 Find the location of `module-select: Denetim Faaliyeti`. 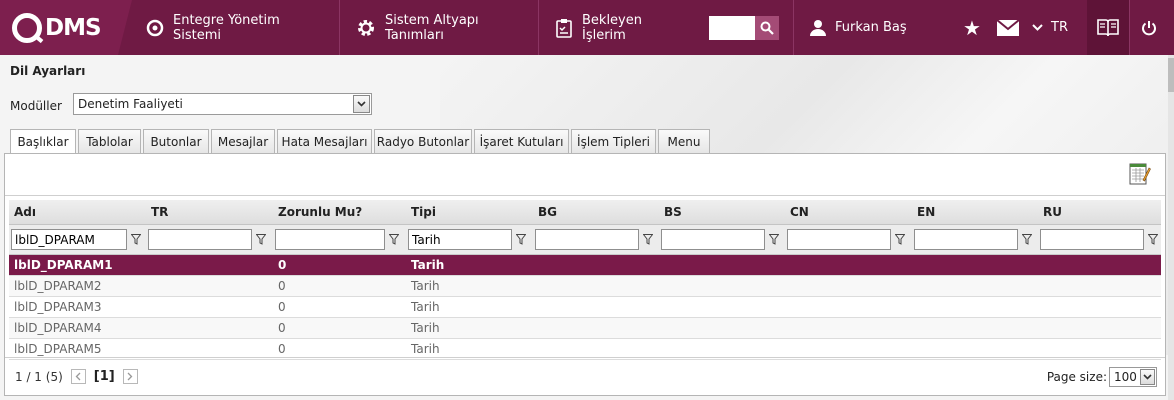

module-select: Denetim Faaliyeti is located at coordinates (222, 104).